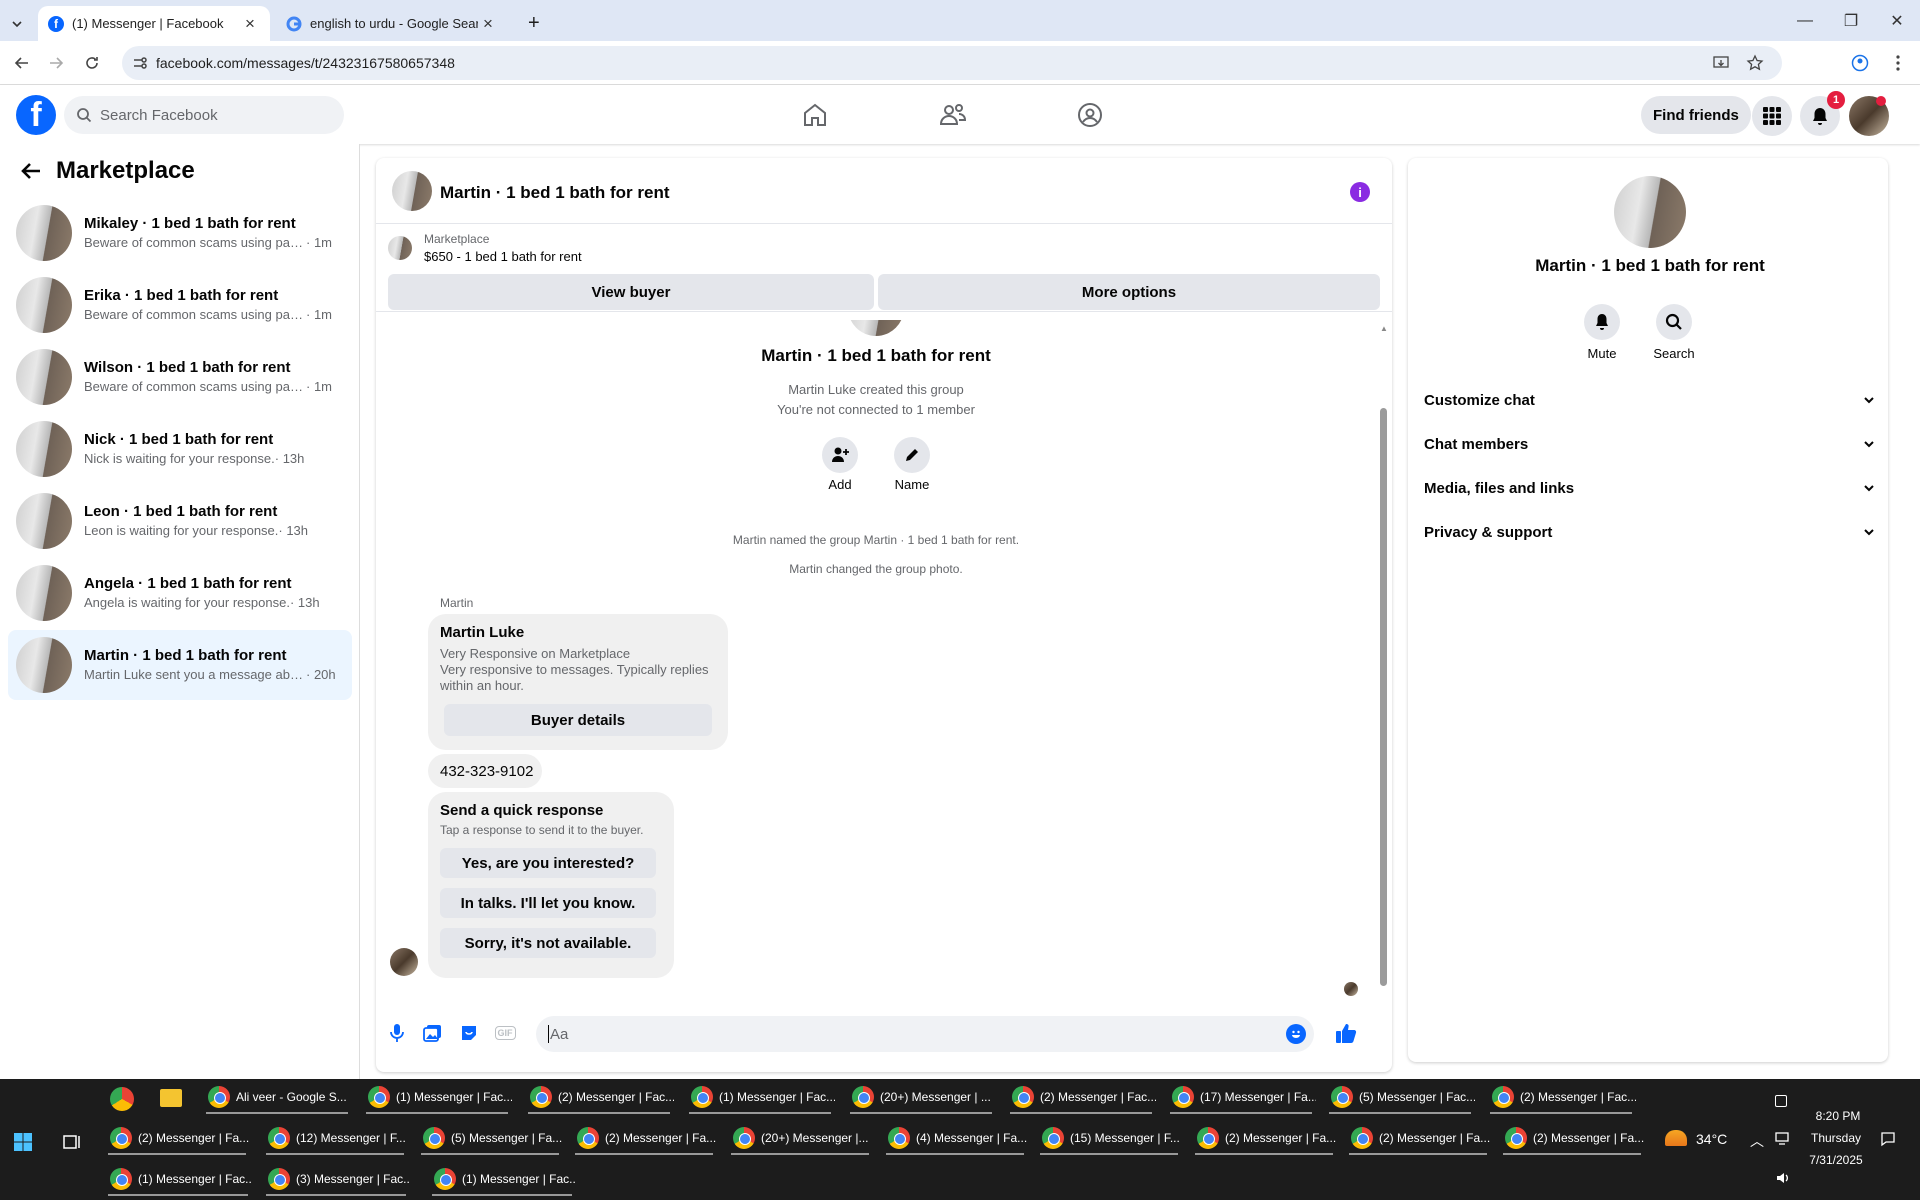 Image resolution: width=1920 pixels, height=1200 pixels. I want to click on section-media-files: Media, files and links, so click(1650, 488).